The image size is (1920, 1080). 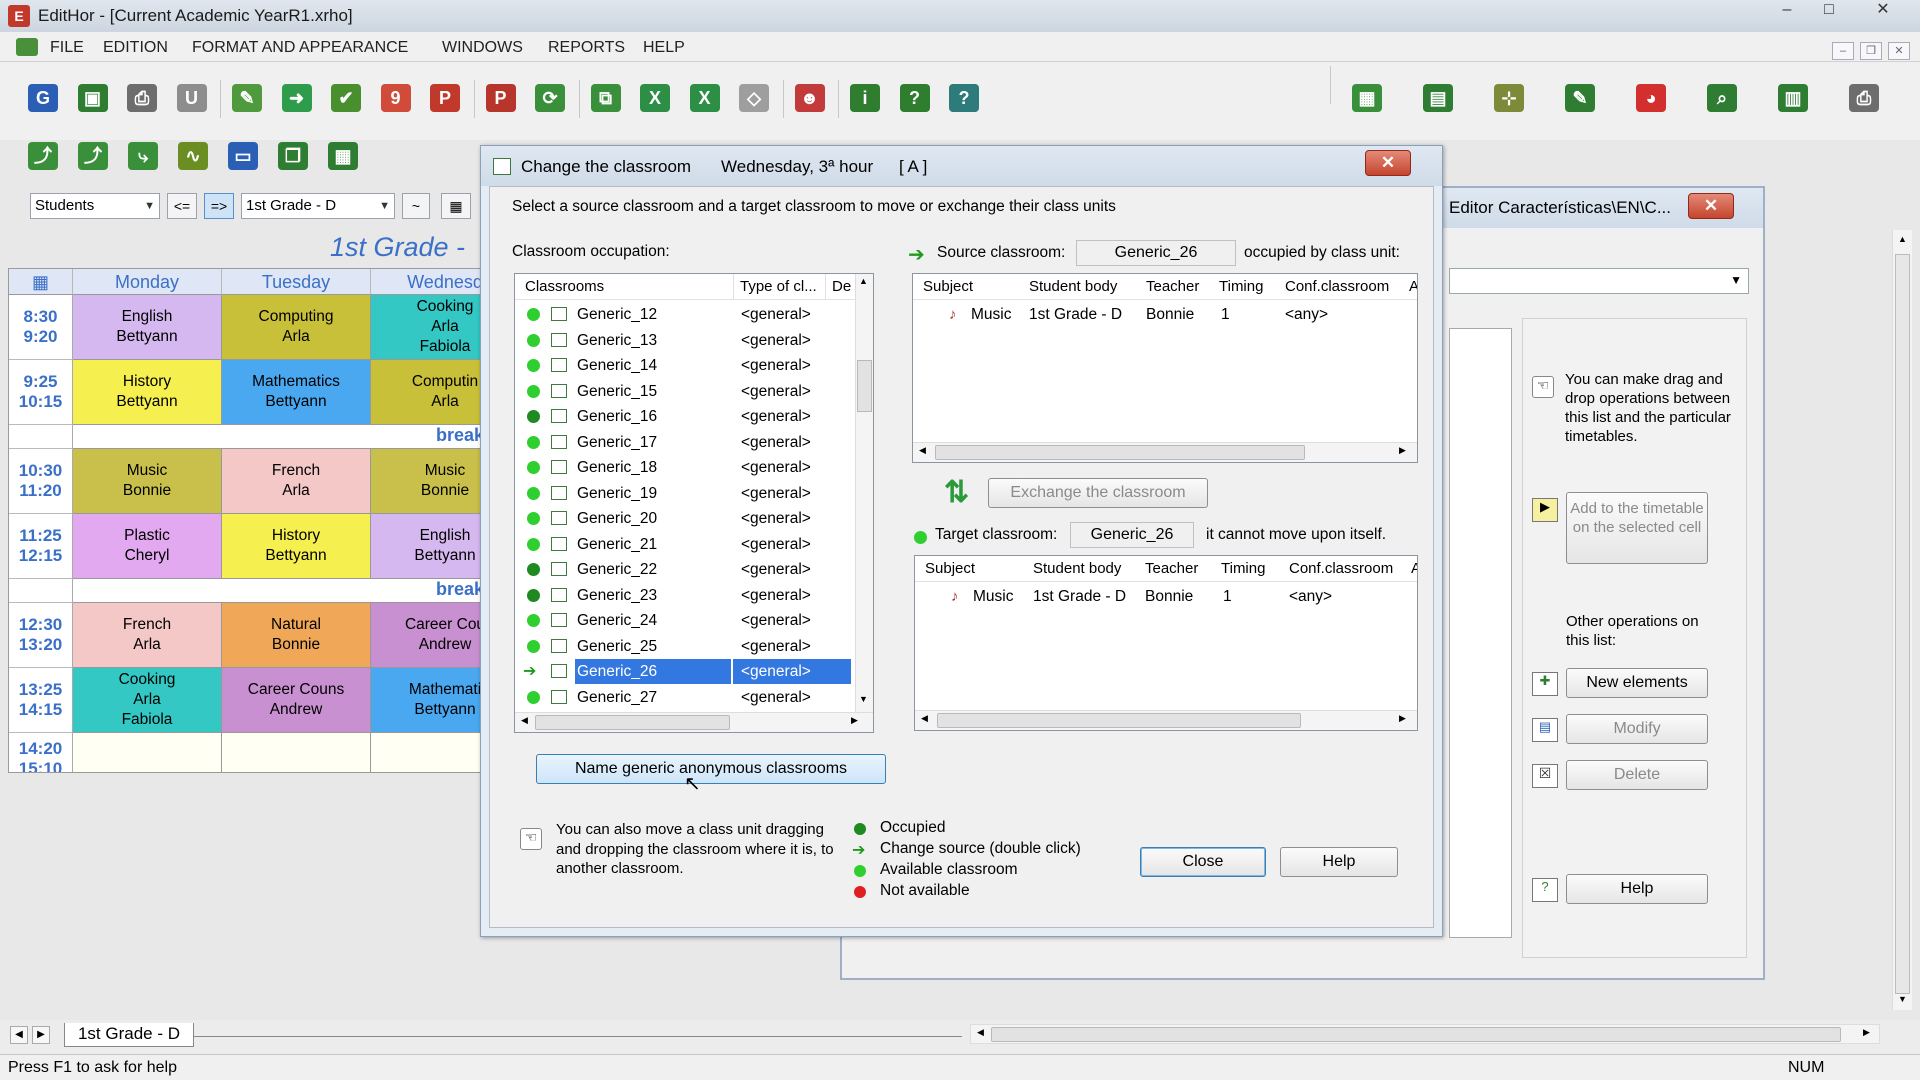 I want to click on classroom-row: Generic_24 <general>, so click(x=685, y=621).